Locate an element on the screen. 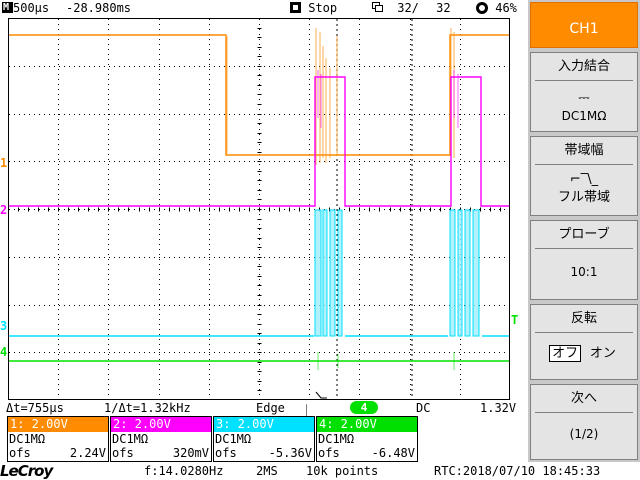 The height and width of the screenshot is (480, 640). ch1-scale: 1: 2.00V is located at coordinates (58, 424).